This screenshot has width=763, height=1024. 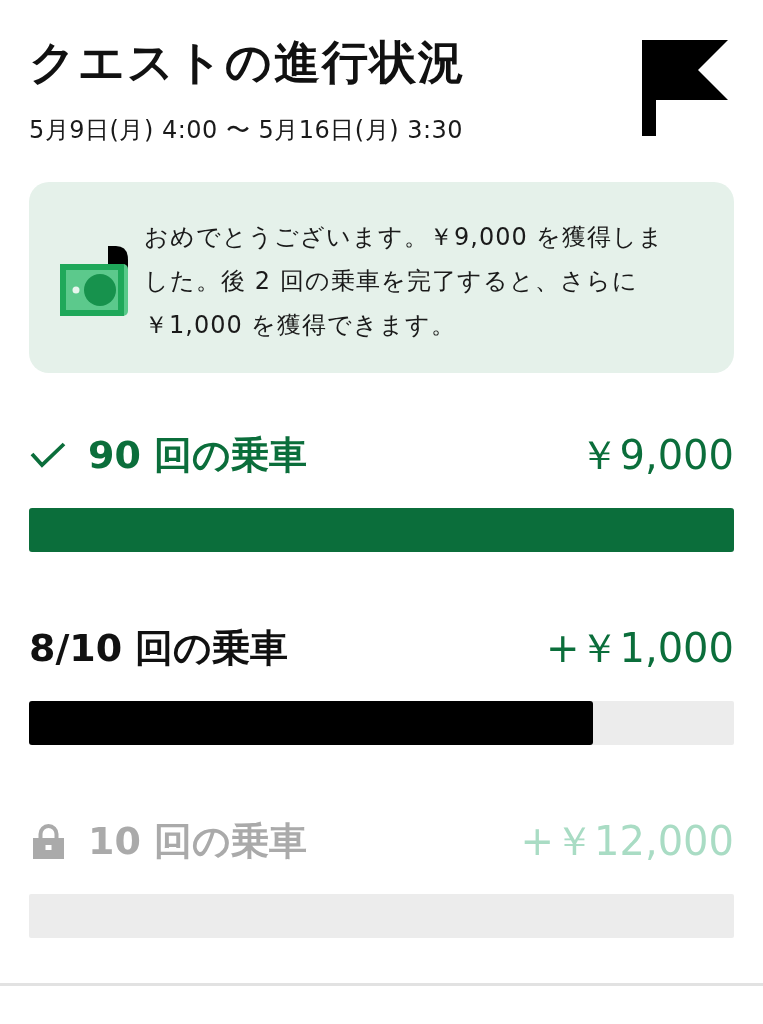 I want to click on flag-icon, so click(x=685, y=88).